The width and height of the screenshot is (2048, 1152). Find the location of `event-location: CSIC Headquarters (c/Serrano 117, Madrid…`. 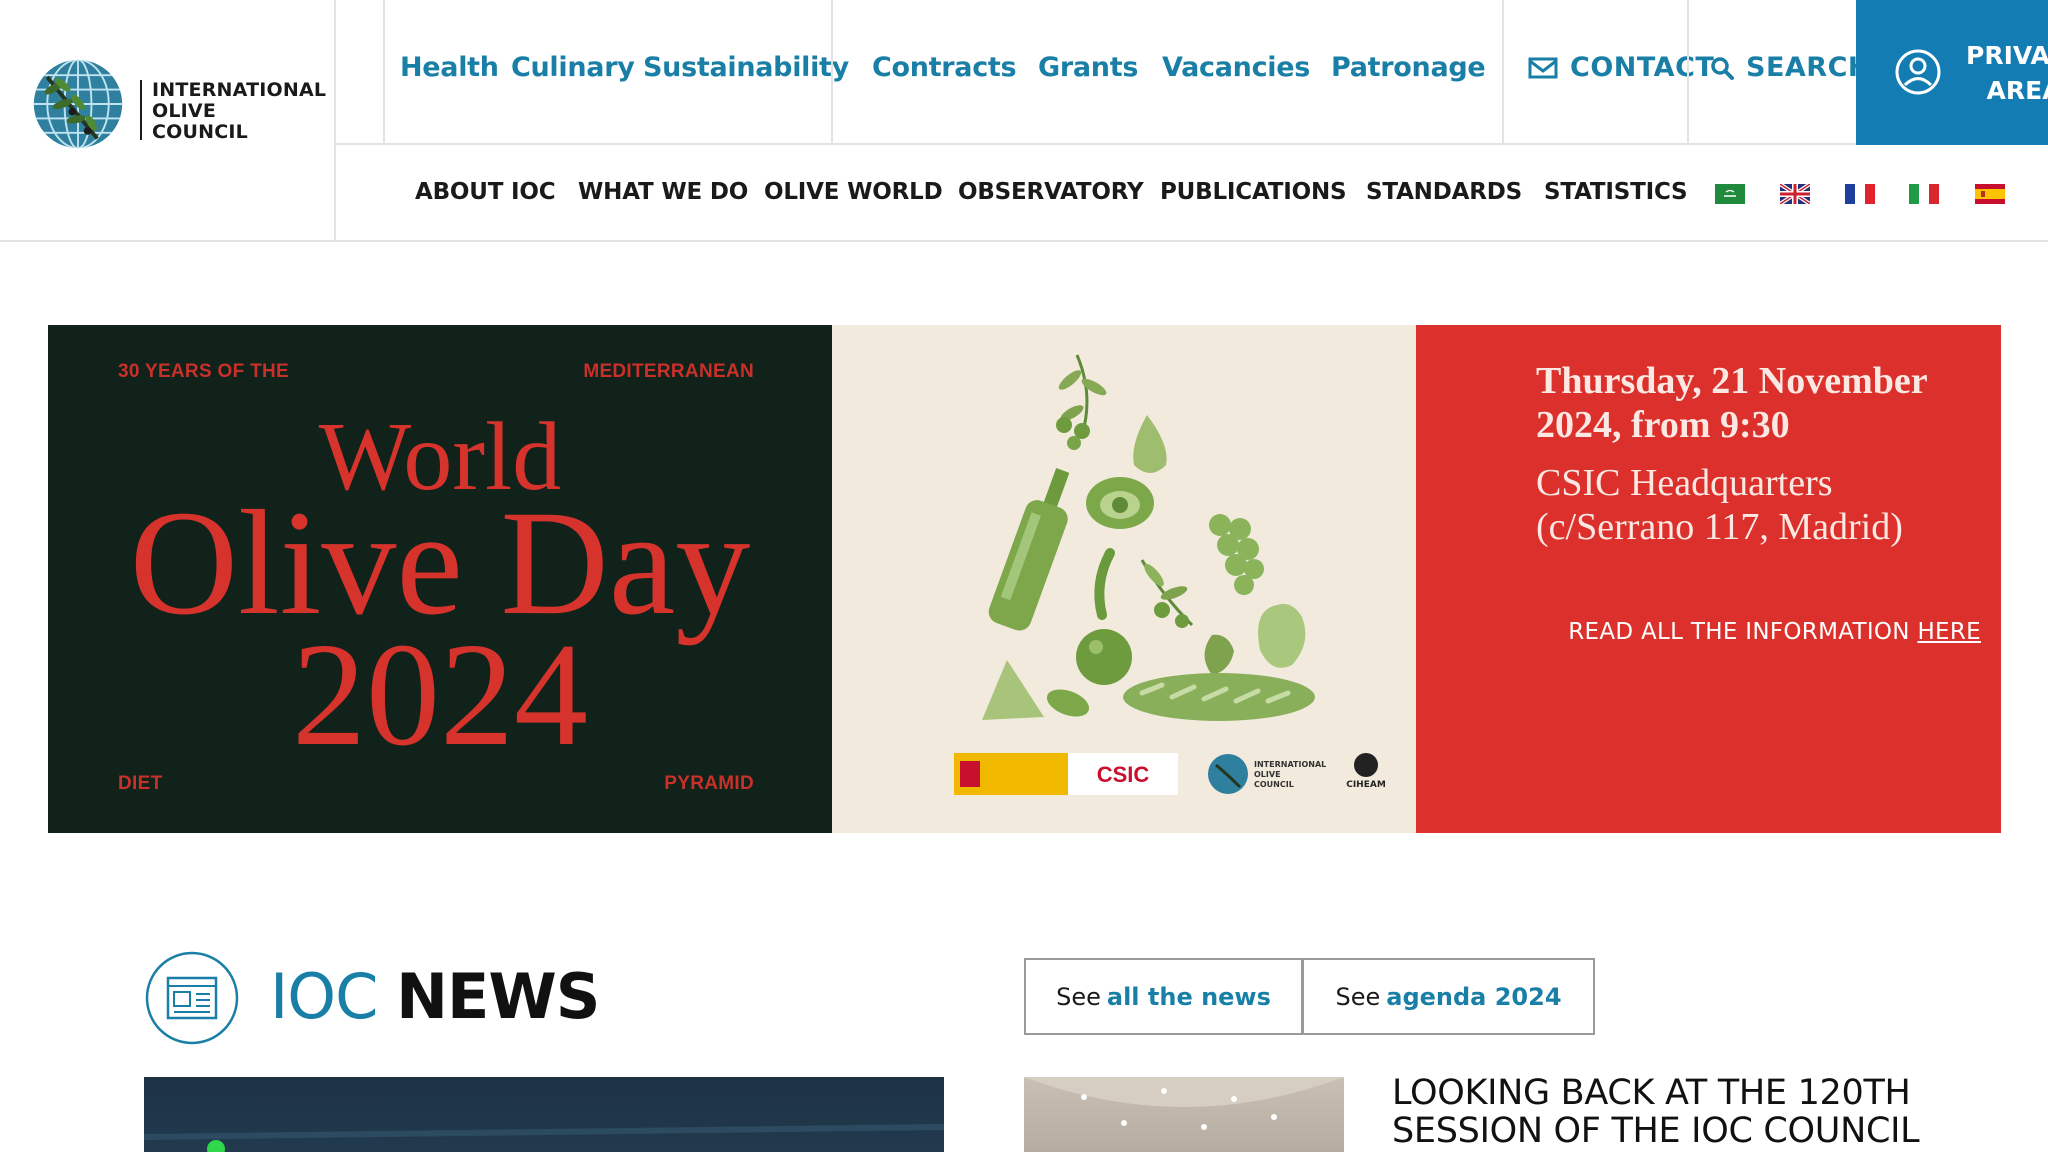

event-location: CSIC Headquarters (c/Serrano 117, Madrid… is located at coordinates (1719, 505).